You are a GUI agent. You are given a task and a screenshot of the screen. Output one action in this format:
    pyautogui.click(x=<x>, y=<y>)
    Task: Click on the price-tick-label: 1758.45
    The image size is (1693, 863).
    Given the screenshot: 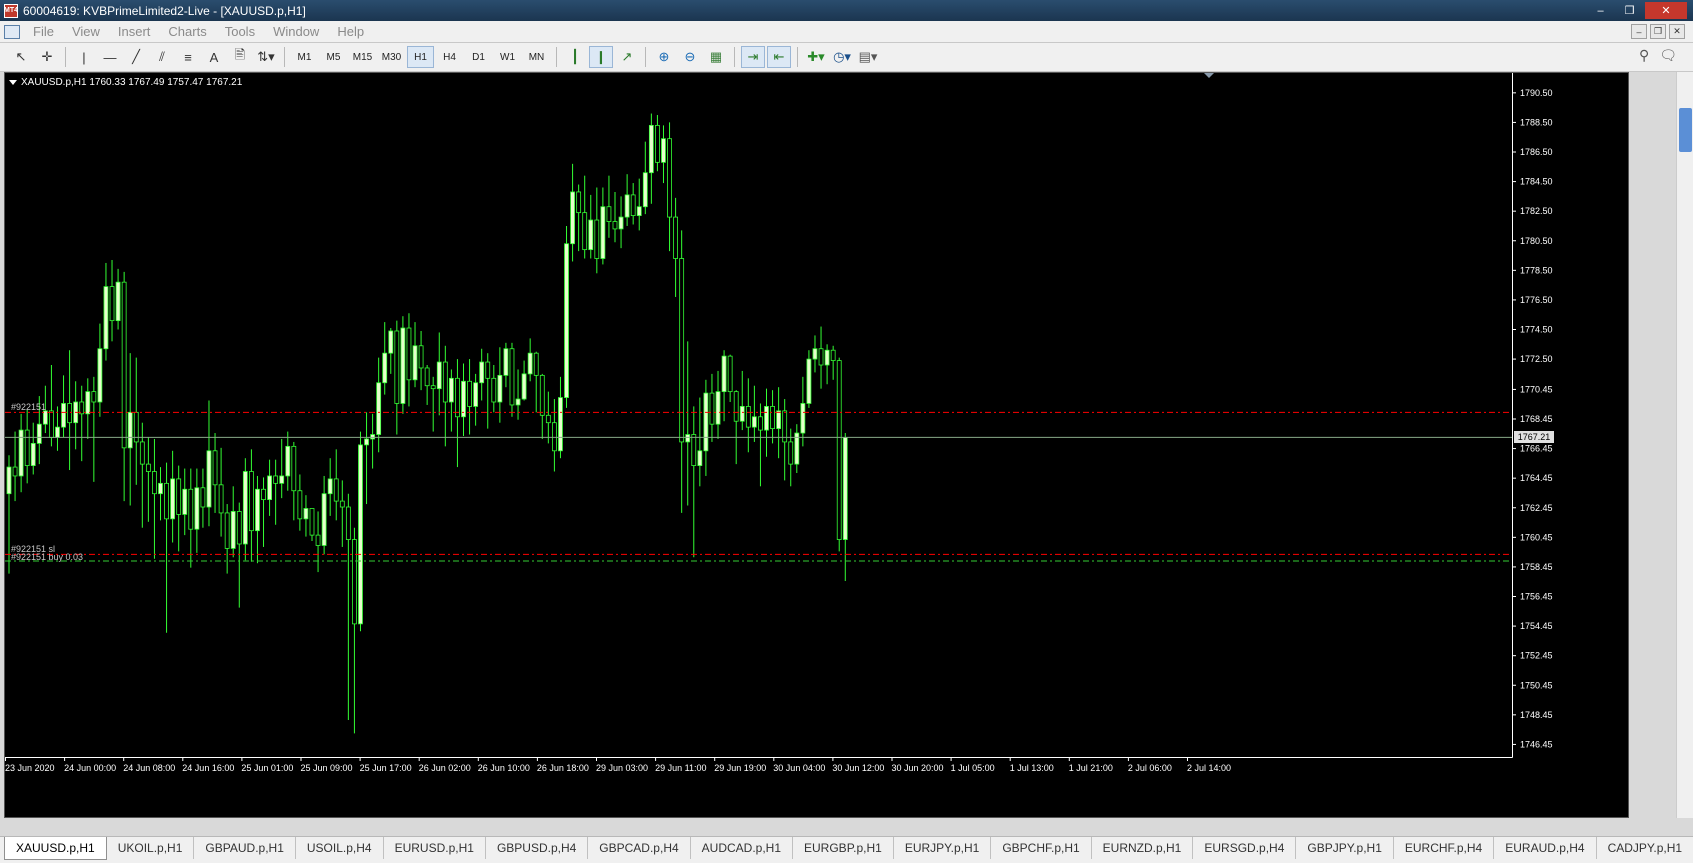 What is the action you would take?
    pyautogui.click(x=1536, y=567)
    